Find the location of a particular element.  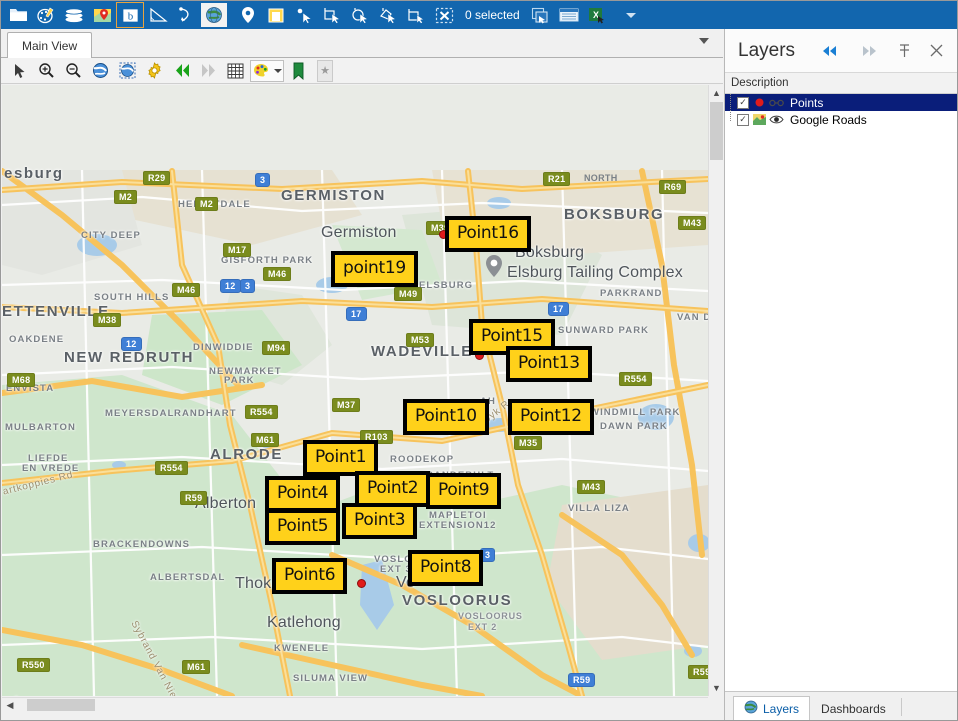

point-label-9: Point9 is located at coordinates (464, 491).